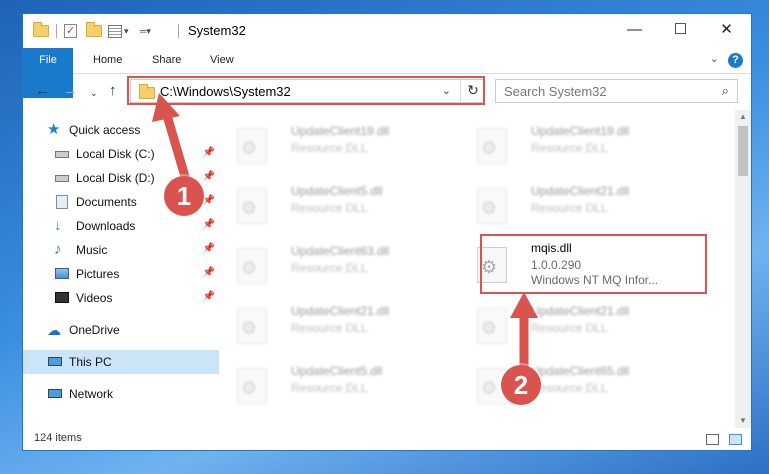 This screenshot has height=474, width=769. Describe the element at coordinates (70, 31) in the screenshot. I see `properties-check-icon: ✓` at that location.